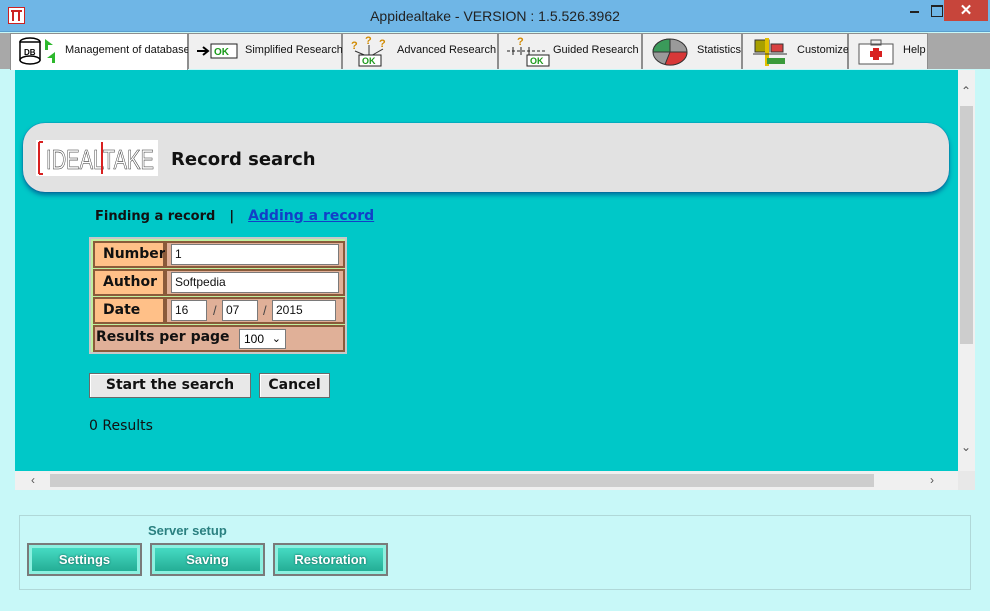  What do you see at coordinates (163, 337) in the screenshot?
I see `results-per-page-label: Results per page` at bounding box center [163, 337].